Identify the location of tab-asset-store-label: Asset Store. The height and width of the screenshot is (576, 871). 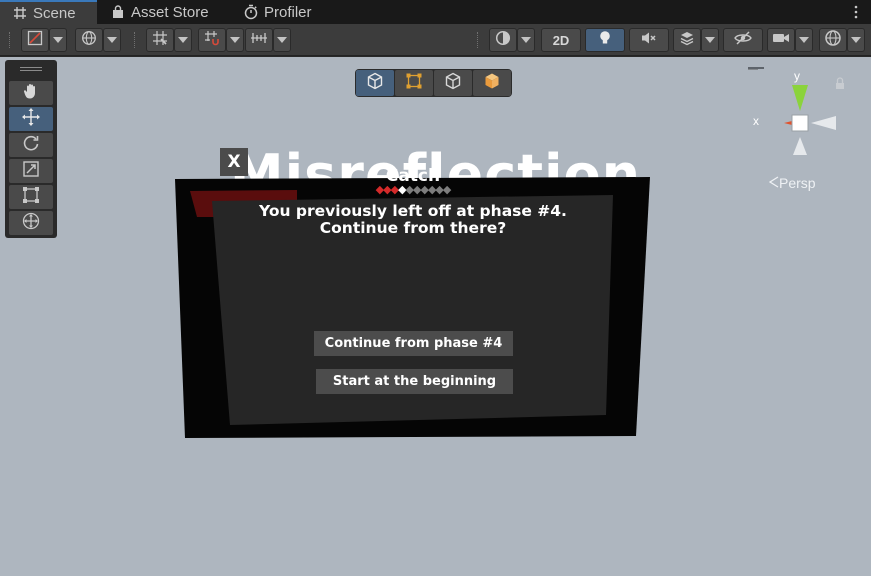
(170, 12).